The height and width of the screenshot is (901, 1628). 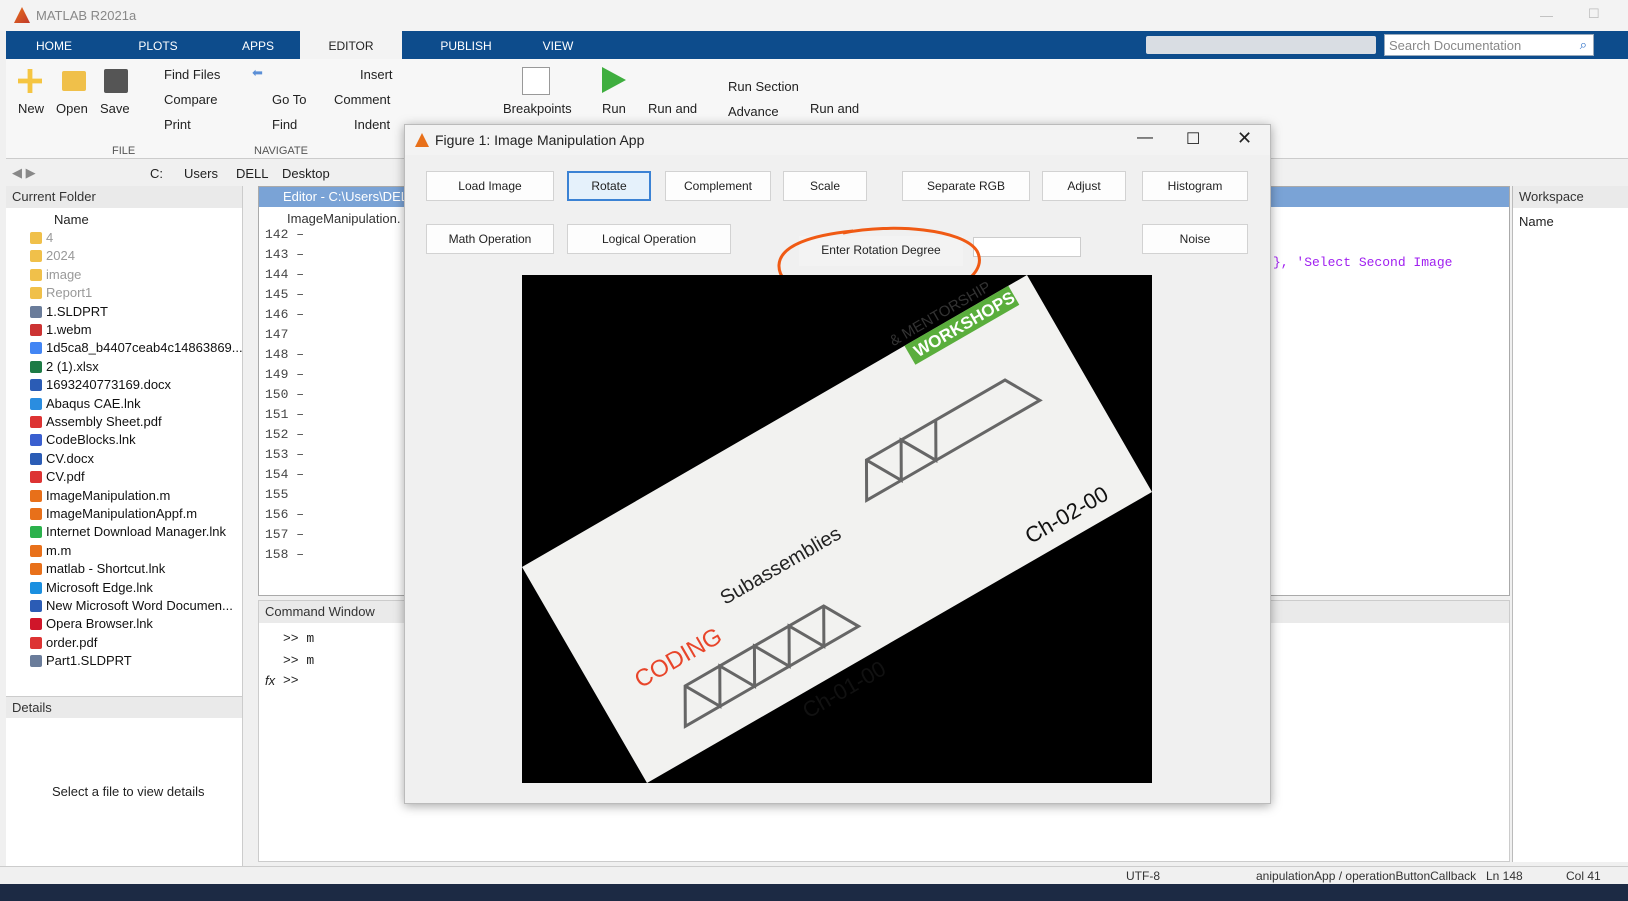 I want to click on new-icon, so click(x=30, y=81).